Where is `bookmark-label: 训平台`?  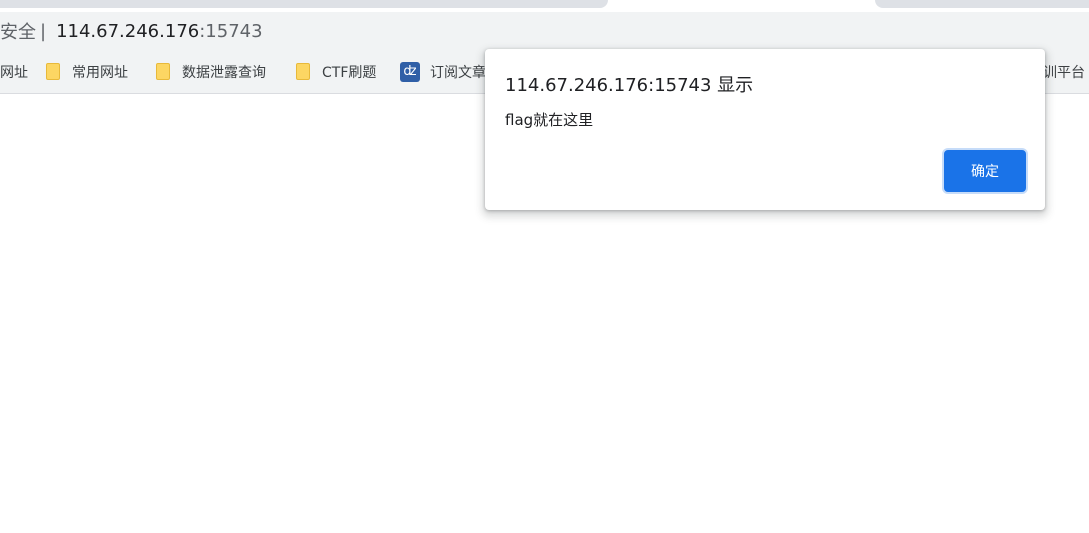
bookmark-label: 训平台 is located at coordinates (1064, 72).